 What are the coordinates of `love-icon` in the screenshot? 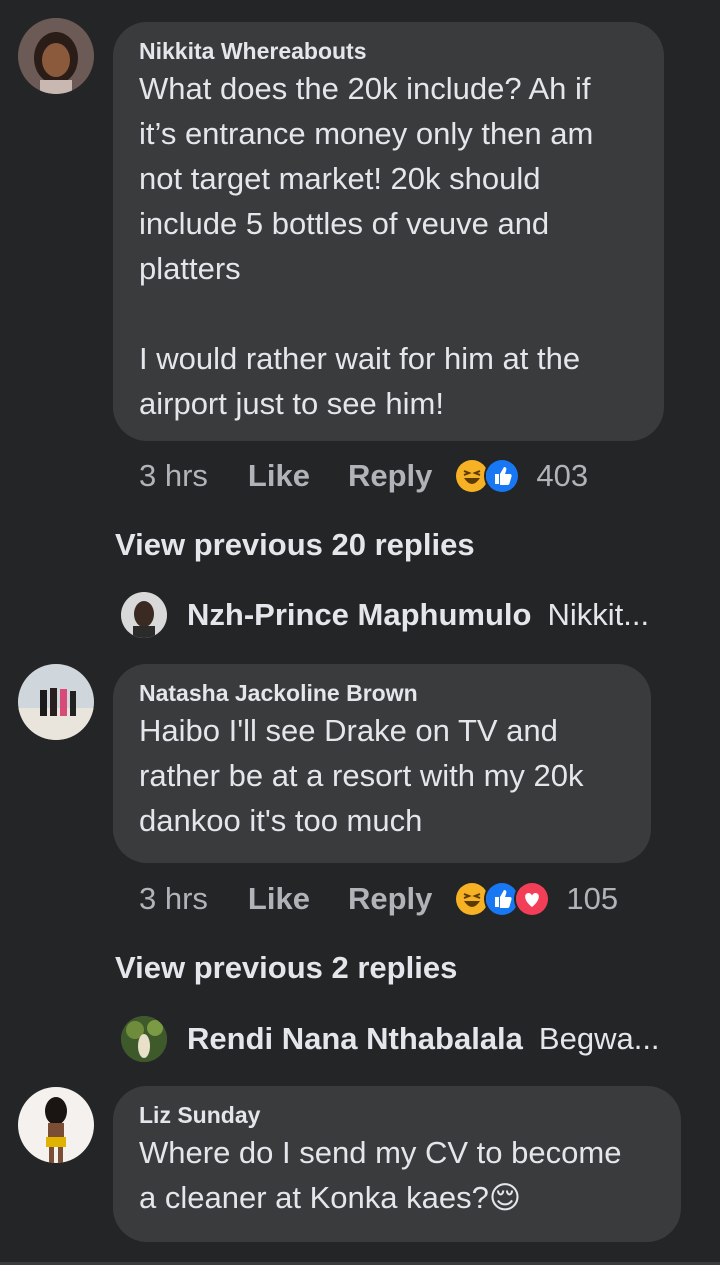 It's located at (532, 899).